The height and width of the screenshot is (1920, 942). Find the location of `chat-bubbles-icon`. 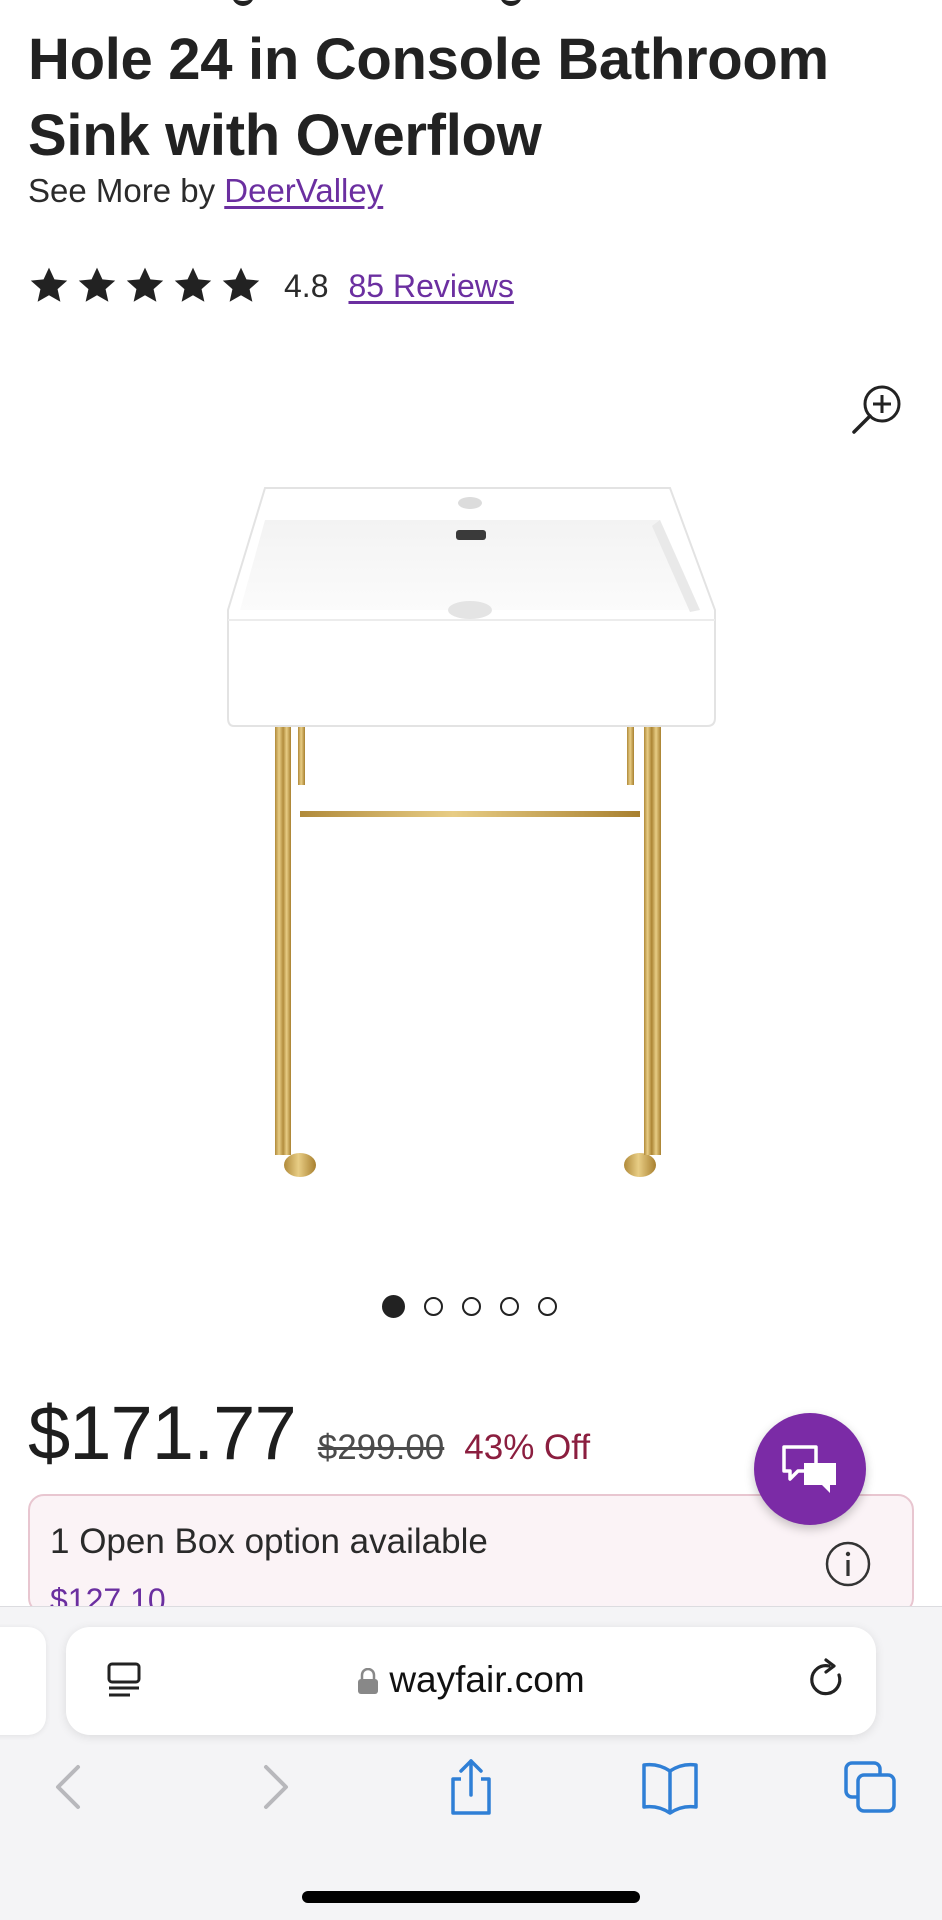

chat-bubbles-icon is located at coordinates (809, 1469).